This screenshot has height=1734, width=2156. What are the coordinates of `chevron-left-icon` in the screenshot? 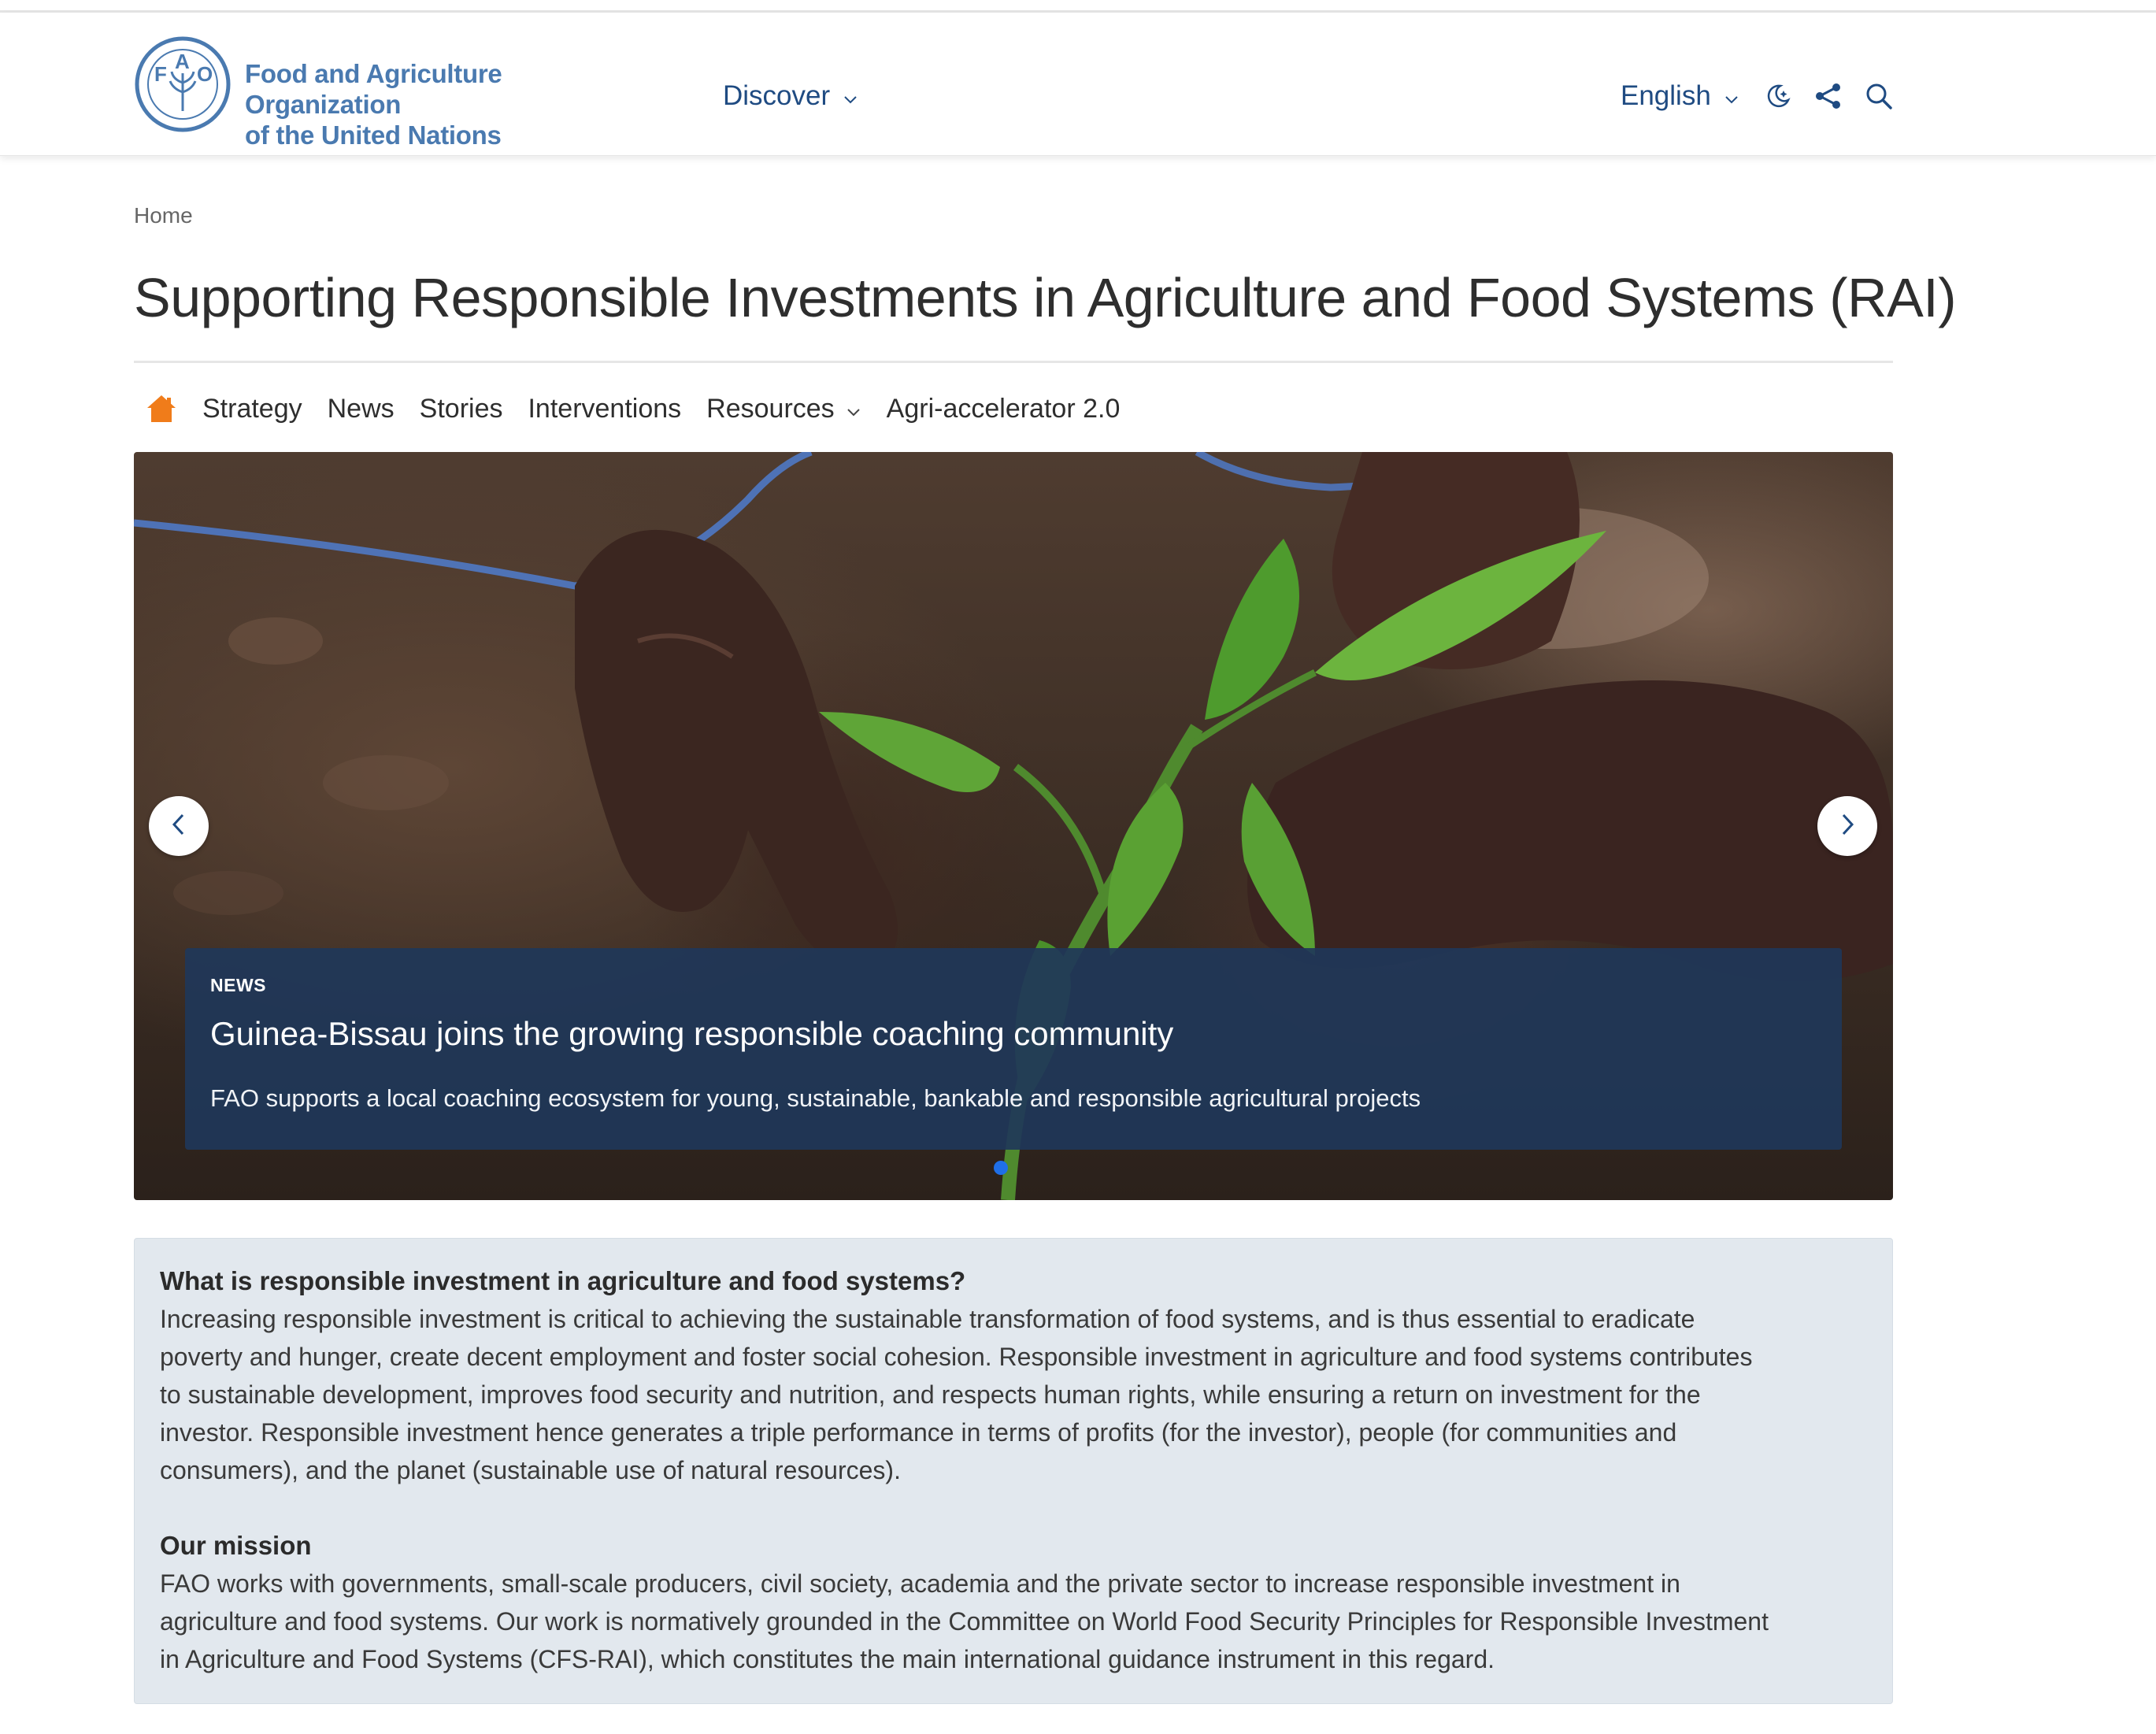 It's located at (178, 826).